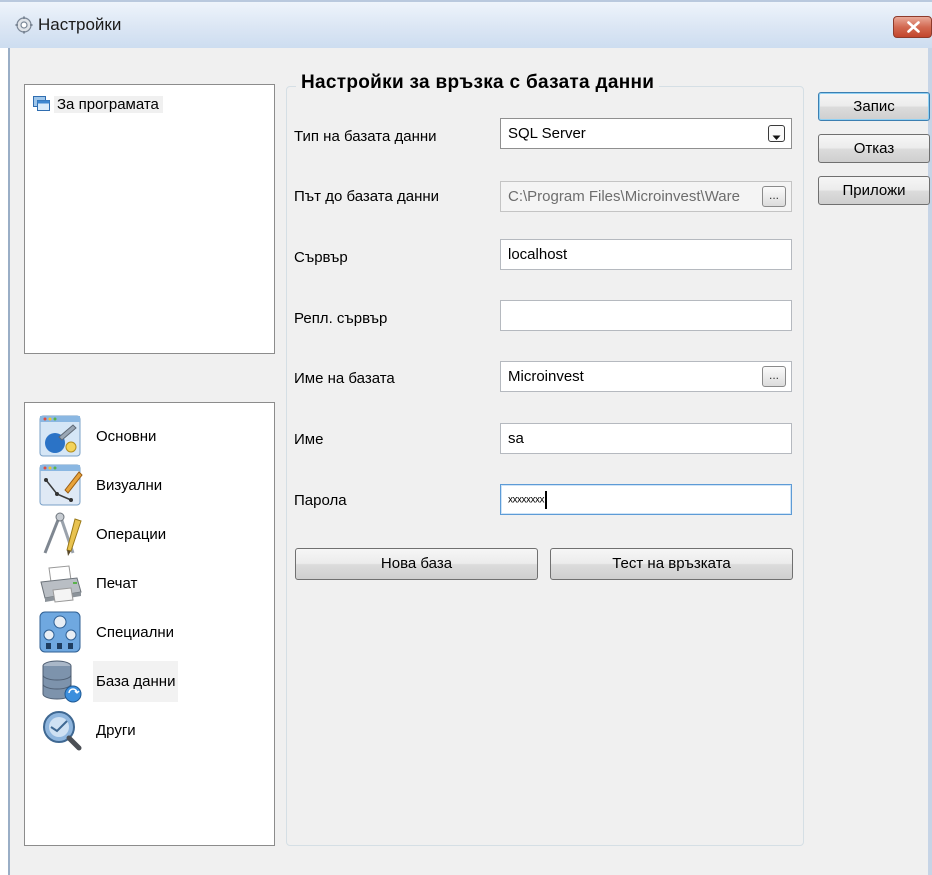 This screenshot has height=875, width=932. I want to click on user-input: sa, so click(646, 438).